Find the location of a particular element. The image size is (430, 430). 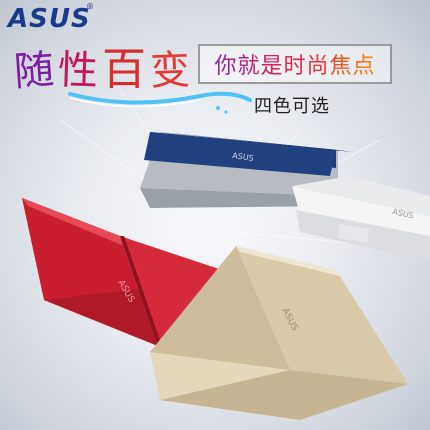

slogan-box: 你就是时尚焦点 is located at coordinates (295, 64).